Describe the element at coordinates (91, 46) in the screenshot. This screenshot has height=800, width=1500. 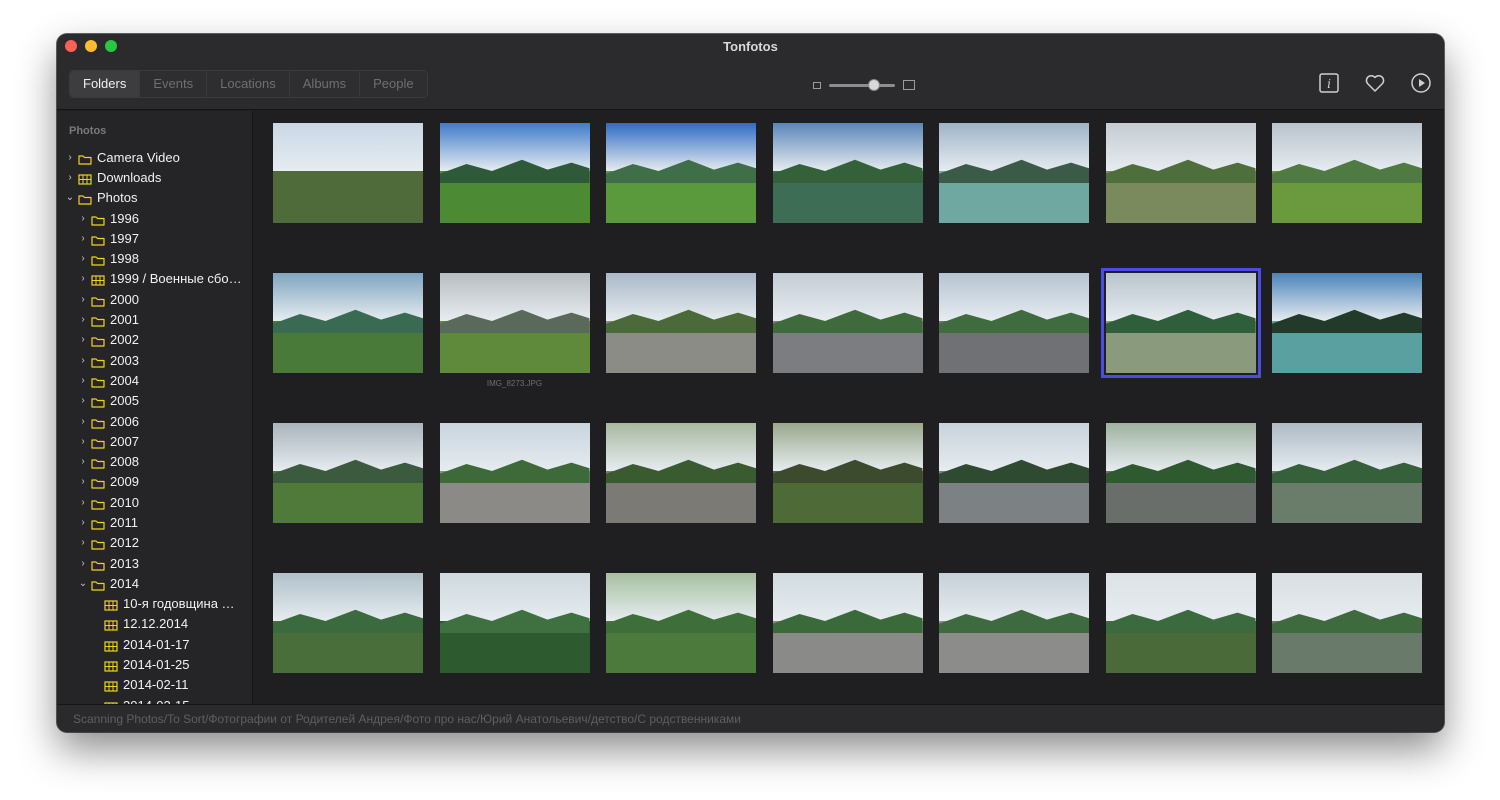
I see `minimize-window-button` at that location.